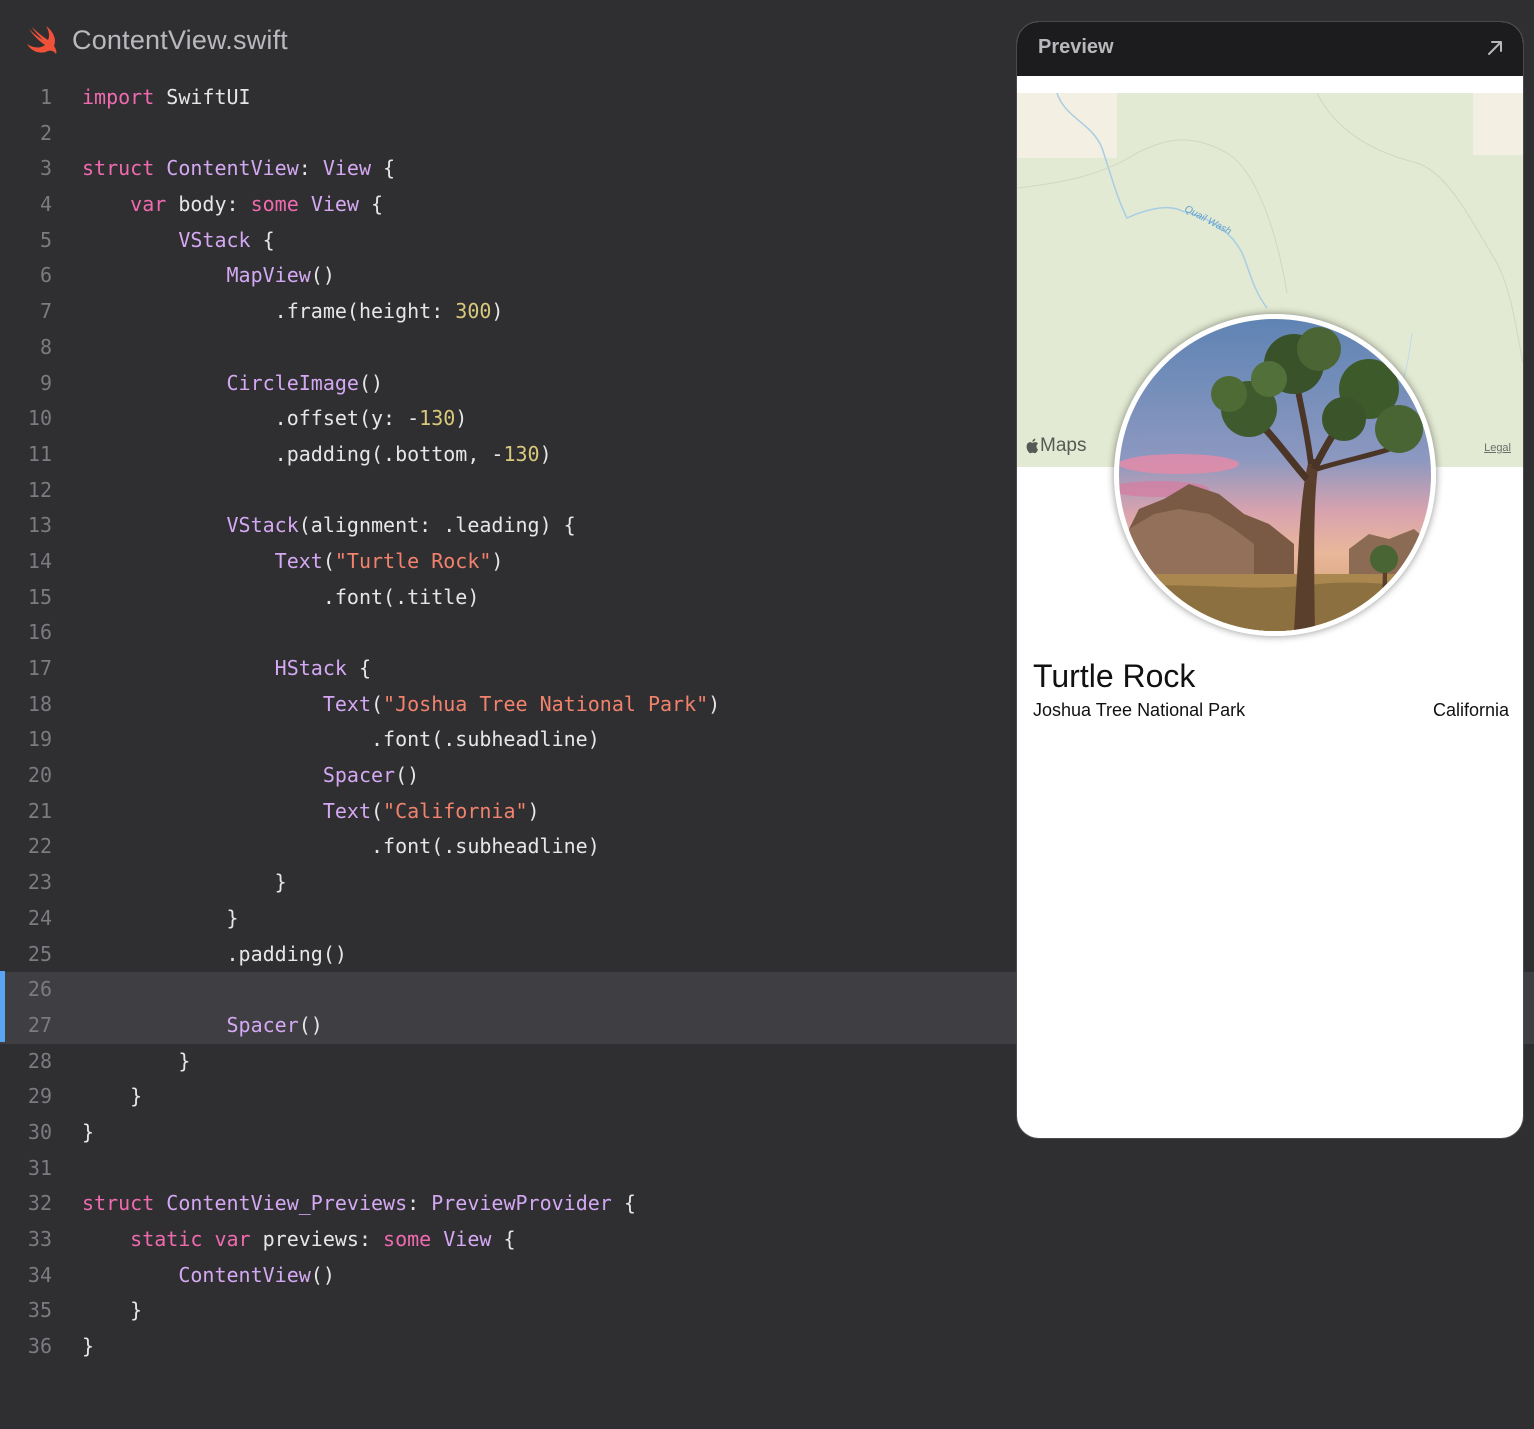 This screenshot has width=1534, height=1429. Describe the element at coordinates (39, 632) in the screenshot. I see `line-number: 16` at that location.